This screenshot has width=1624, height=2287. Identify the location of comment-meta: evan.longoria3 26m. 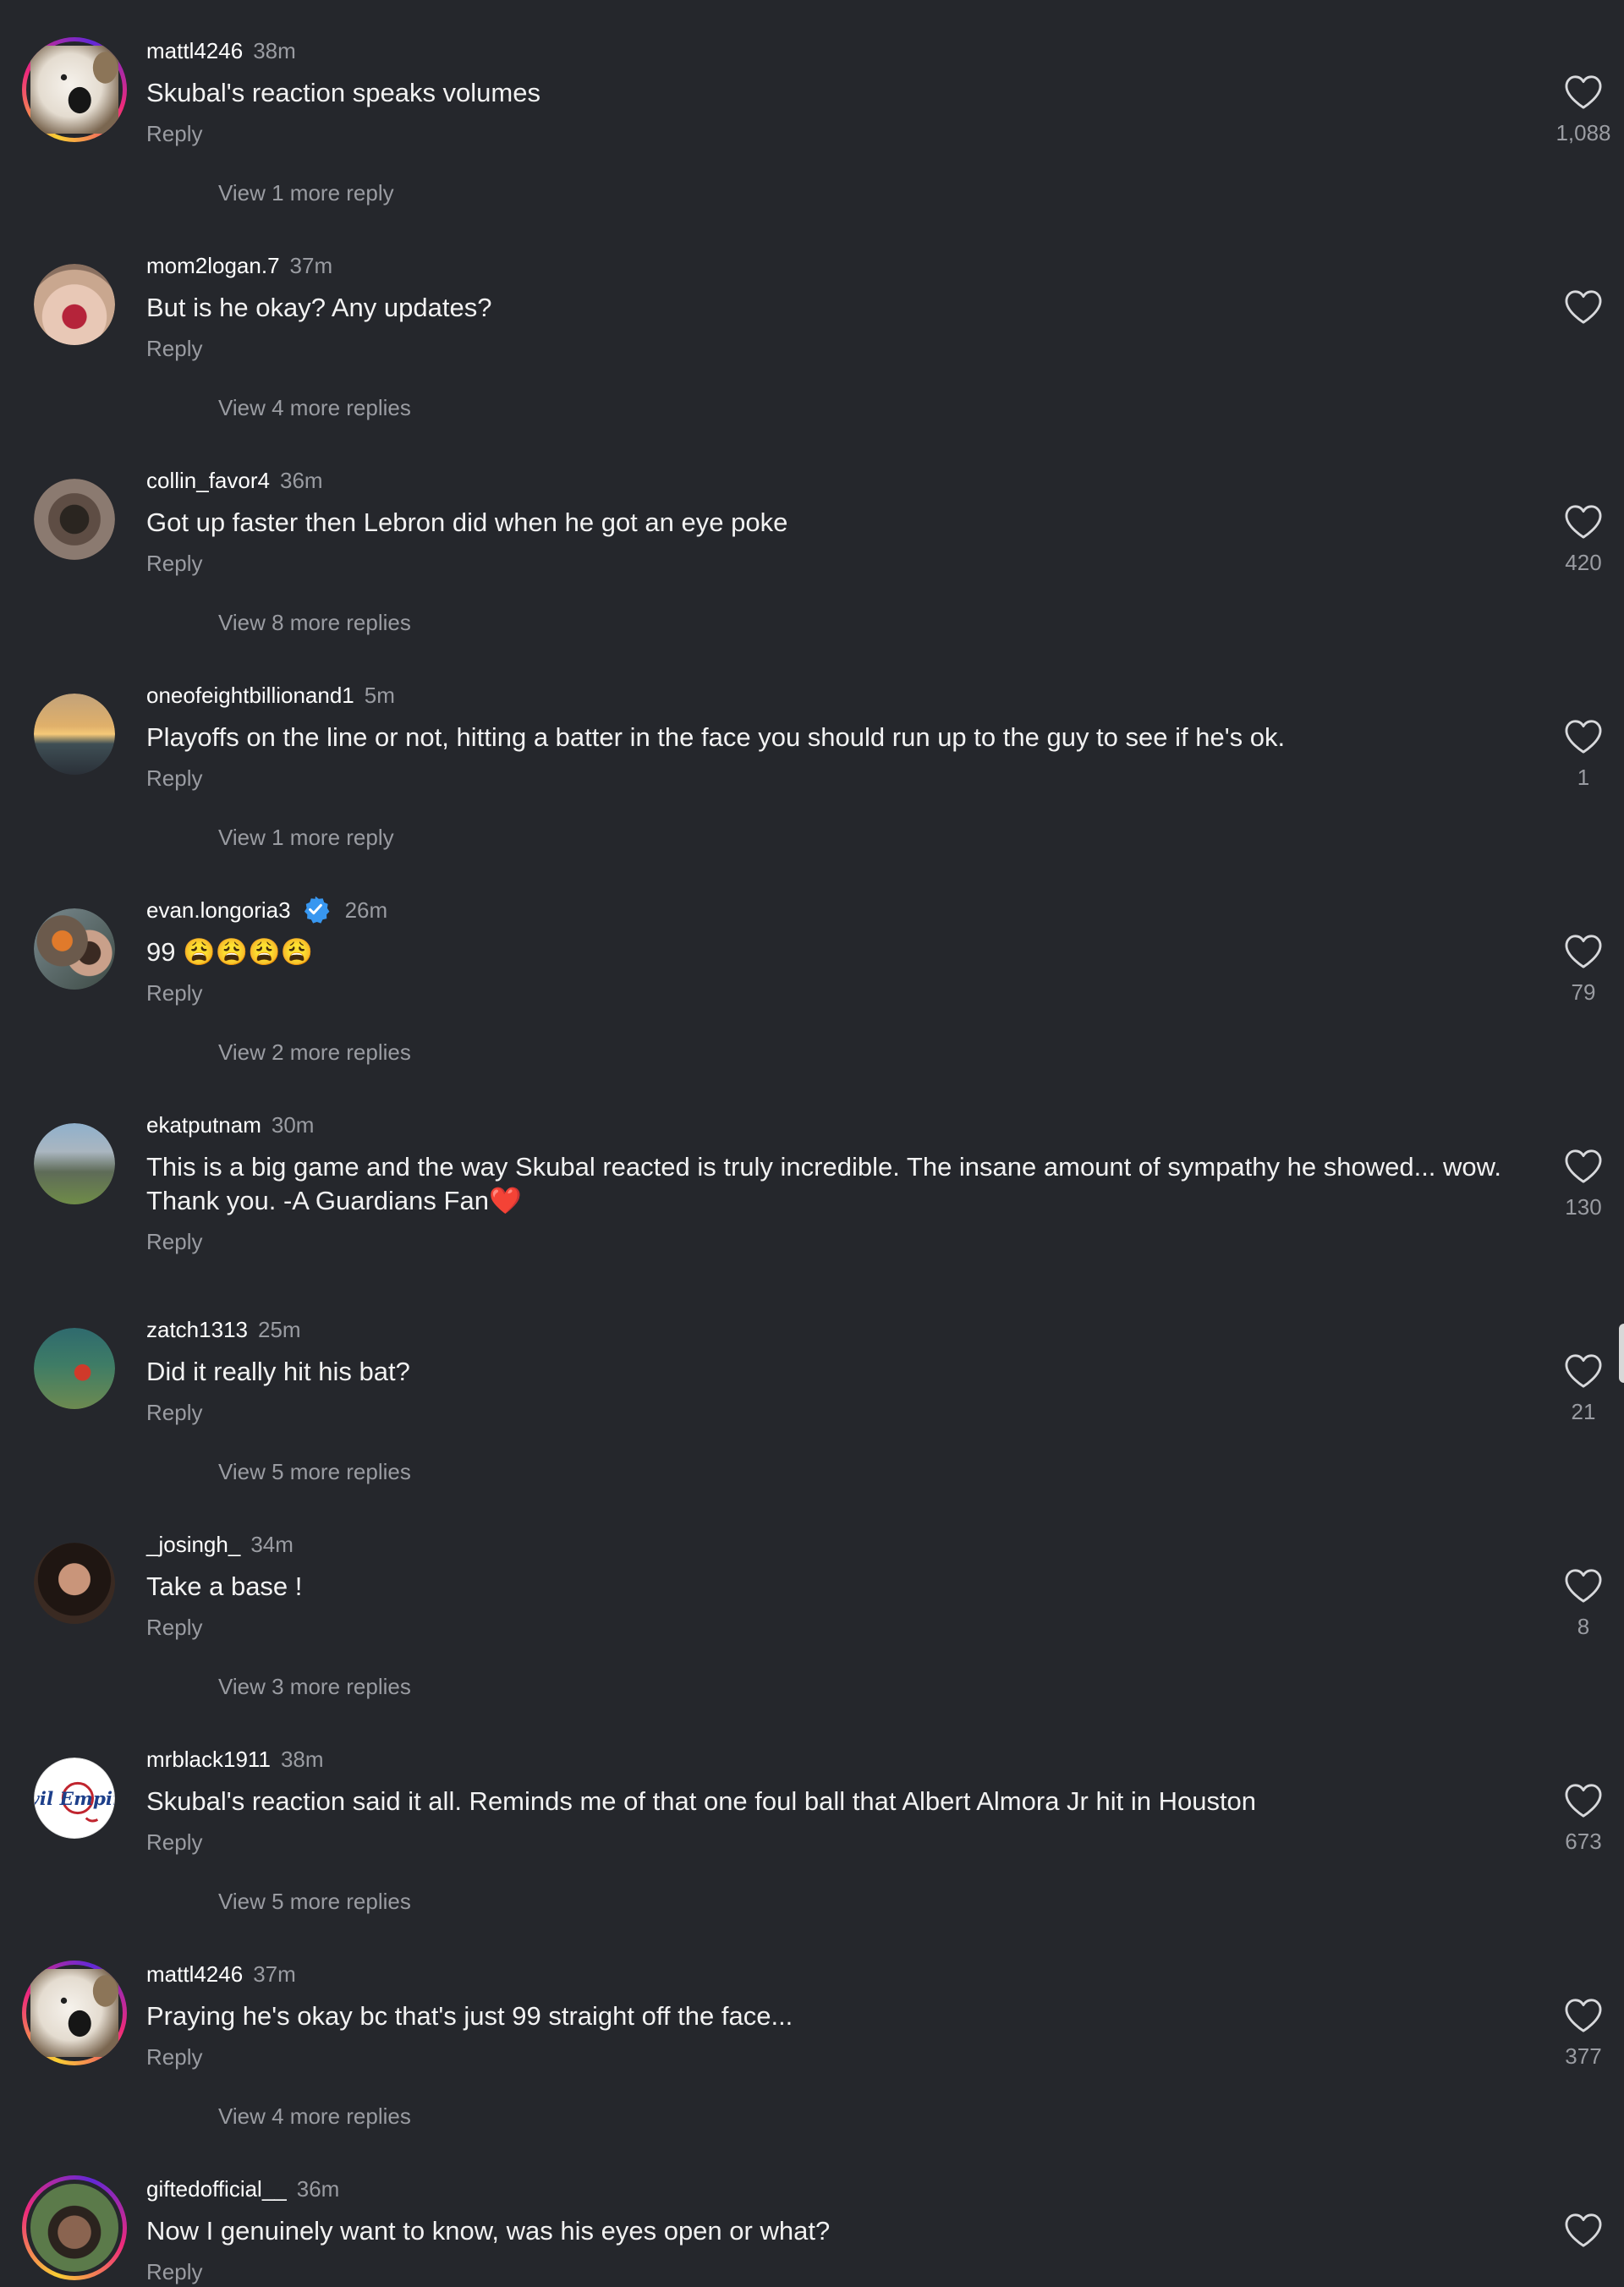
(848, 910).